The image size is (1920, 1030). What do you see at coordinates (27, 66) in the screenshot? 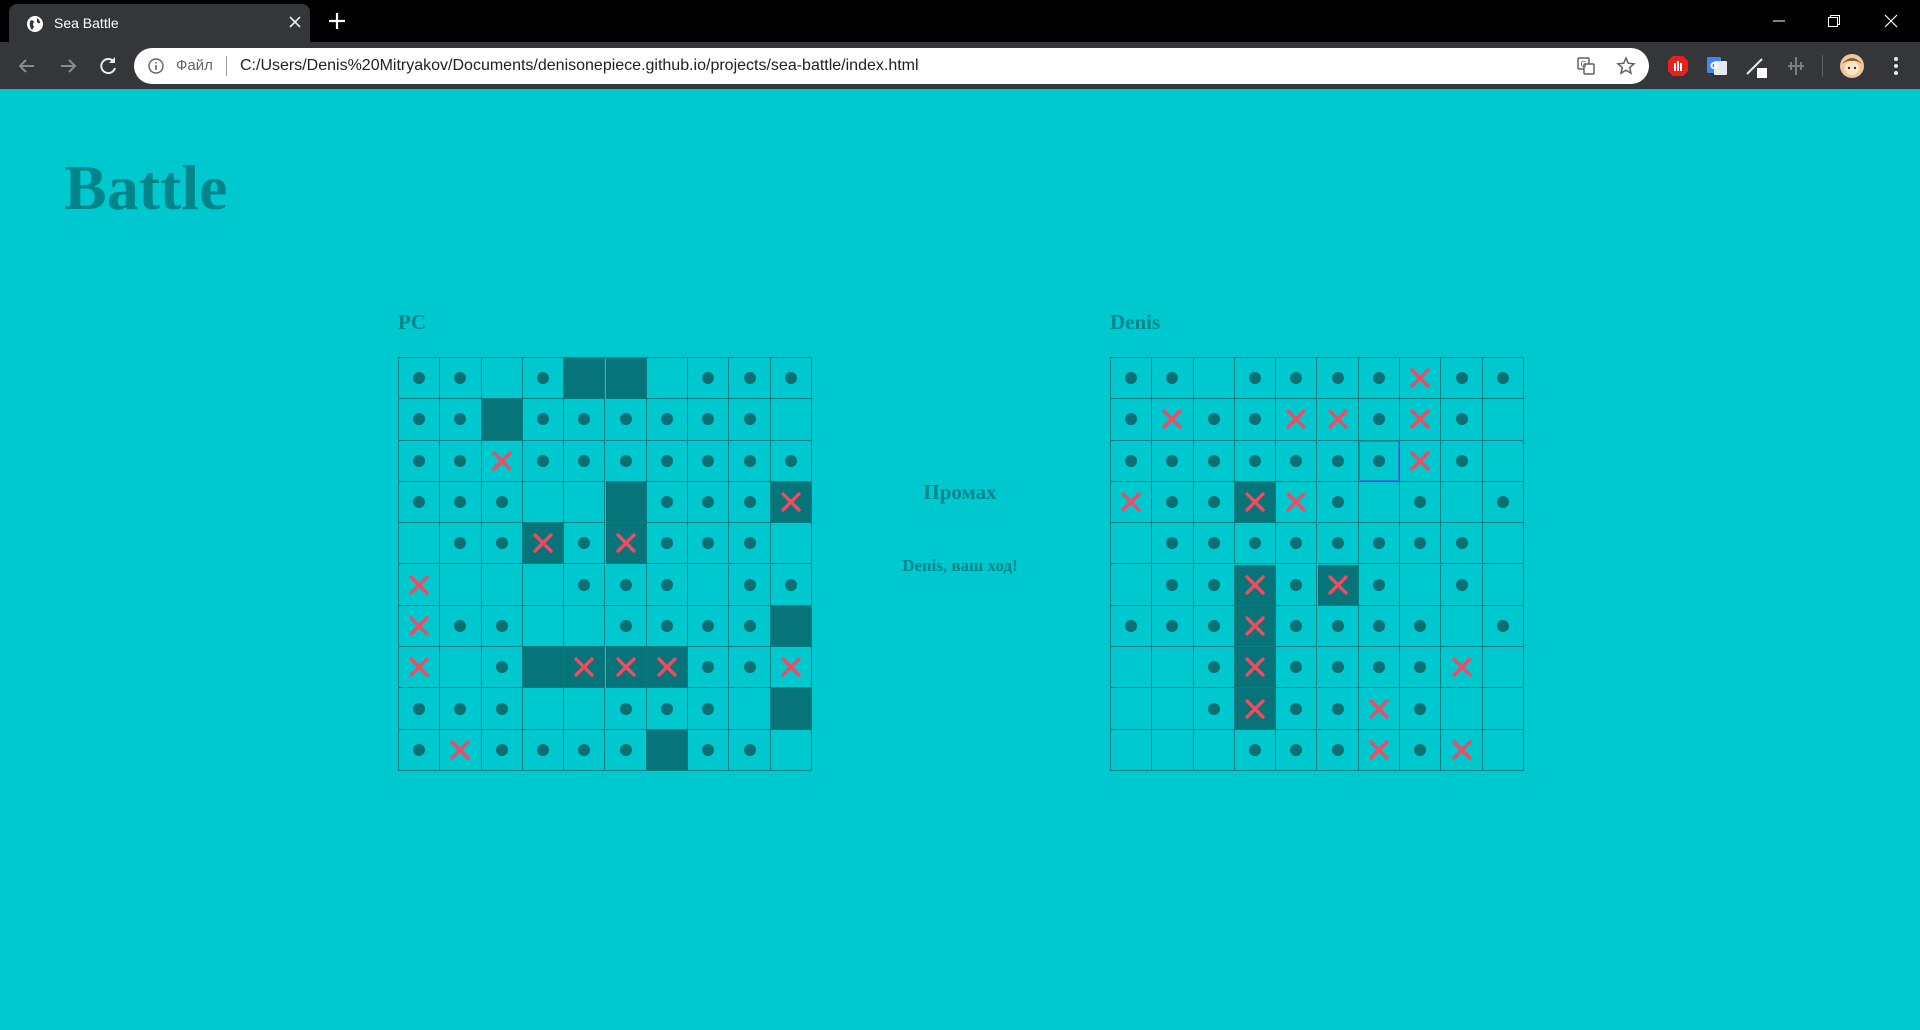
I see `back-icon` at bounding box center [27, 66].